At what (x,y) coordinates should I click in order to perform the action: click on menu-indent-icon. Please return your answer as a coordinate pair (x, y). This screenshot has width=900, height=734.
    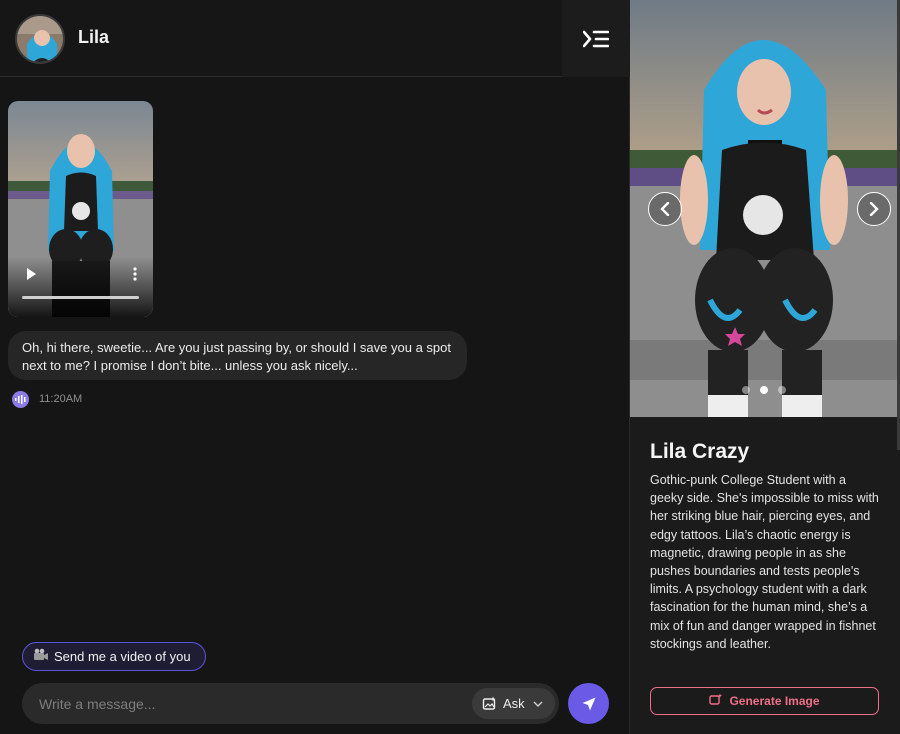
    Looking at the image, I should click on (596, 38).